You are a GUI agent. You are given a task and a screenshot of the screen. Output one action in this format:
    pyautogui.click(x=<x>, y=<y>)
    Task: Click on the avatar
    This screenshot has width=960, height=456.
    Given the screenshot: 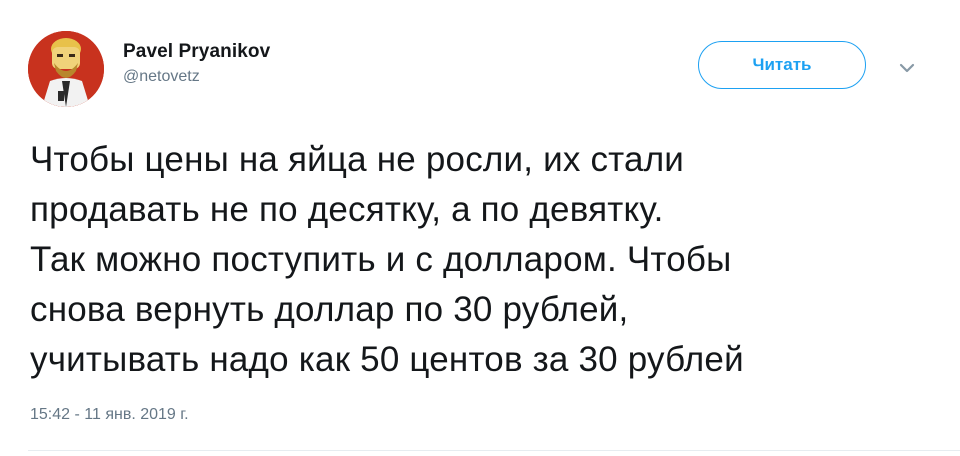 What is the action you would take?
    pyautogui.click(x=66, y=69)
    